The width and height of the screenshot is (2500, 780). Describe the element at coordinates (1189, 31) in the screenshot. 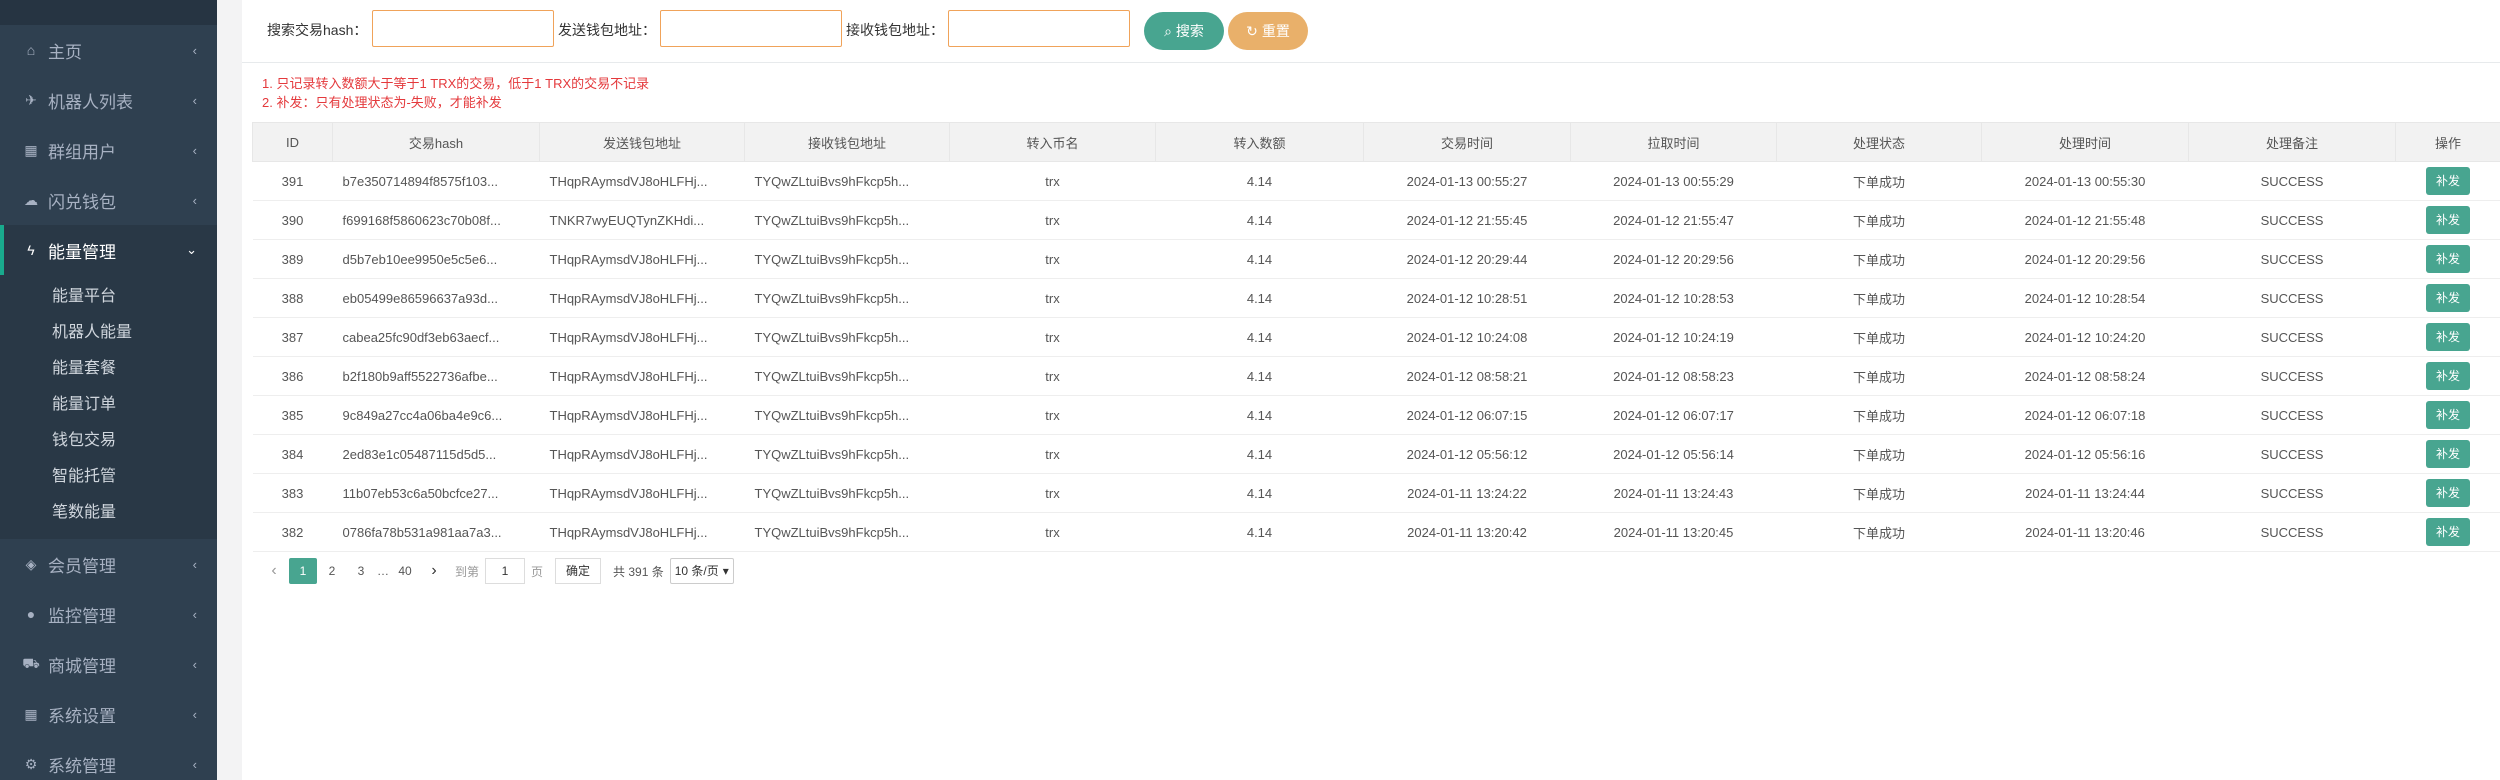

I see `search-button-label: 搜索` at that location.